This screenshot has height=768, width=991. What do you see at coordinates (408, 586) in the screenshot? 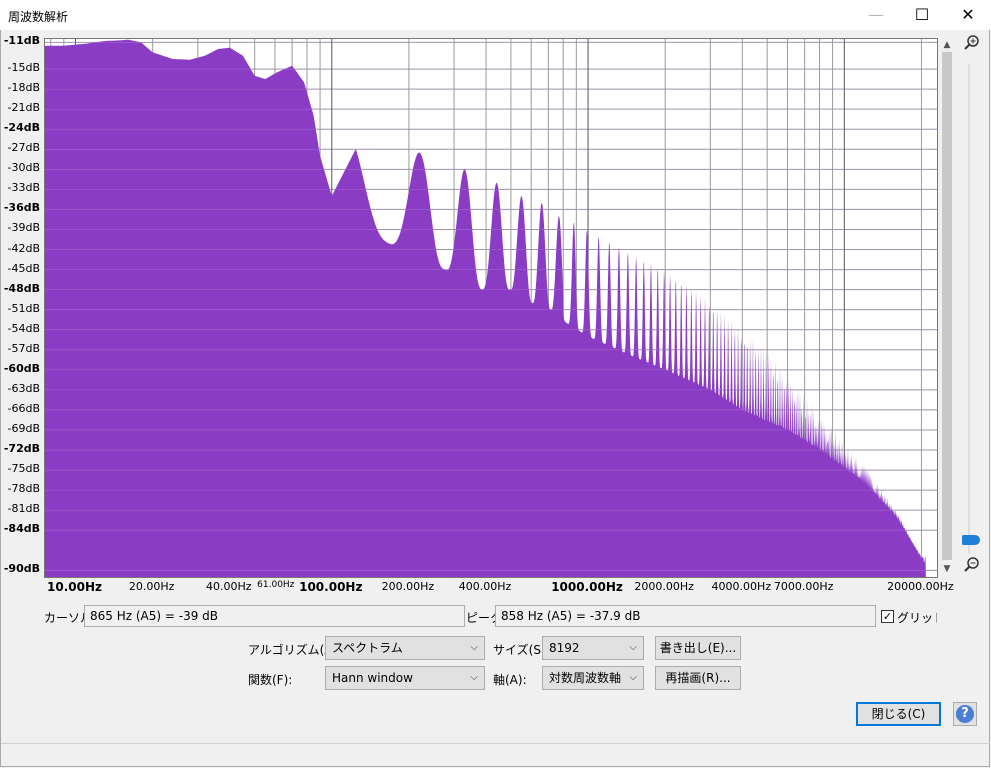
I see `x-tick-label: 200.00Hz` at bounding box center [408, 586].